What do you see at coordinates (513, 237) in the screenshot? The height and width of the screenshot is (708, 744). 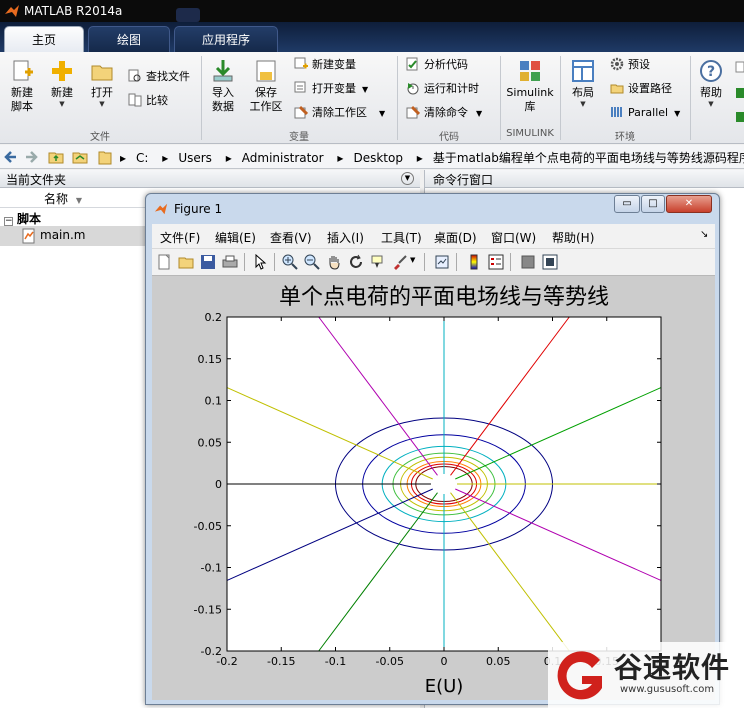 I see `menu-window: 窗口(W)` at bounding box center [513, 237].